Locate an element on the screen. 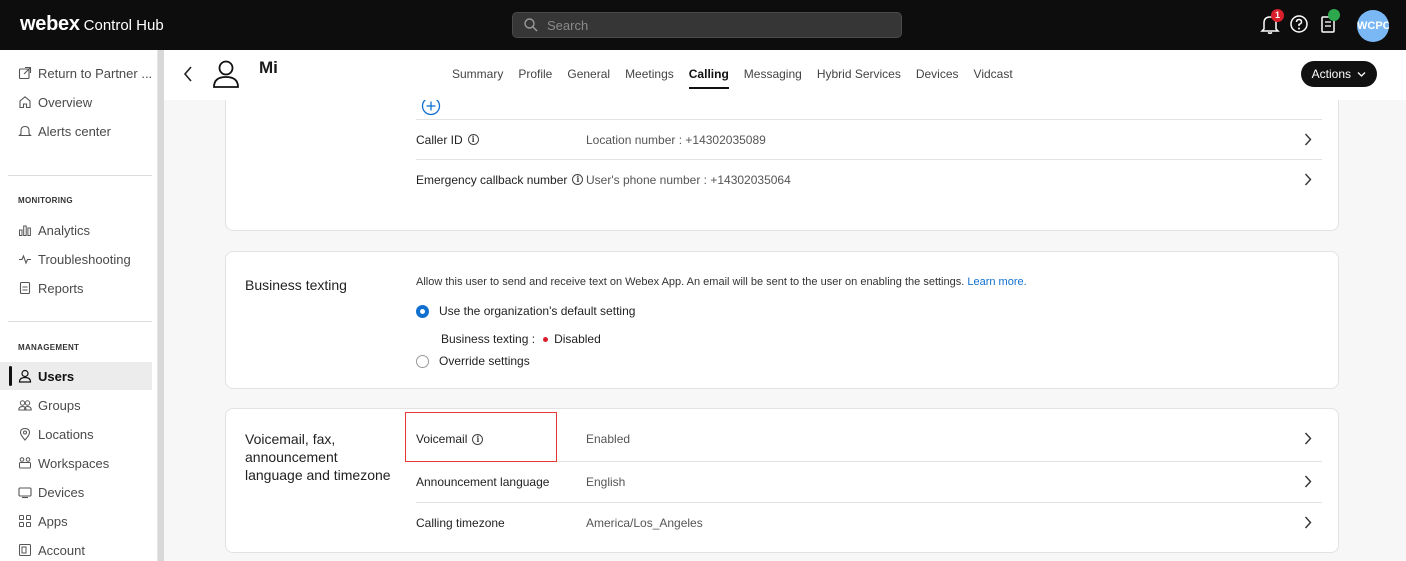  sidebar-item-analytics: Analytics is located at coordinates (76, 230).